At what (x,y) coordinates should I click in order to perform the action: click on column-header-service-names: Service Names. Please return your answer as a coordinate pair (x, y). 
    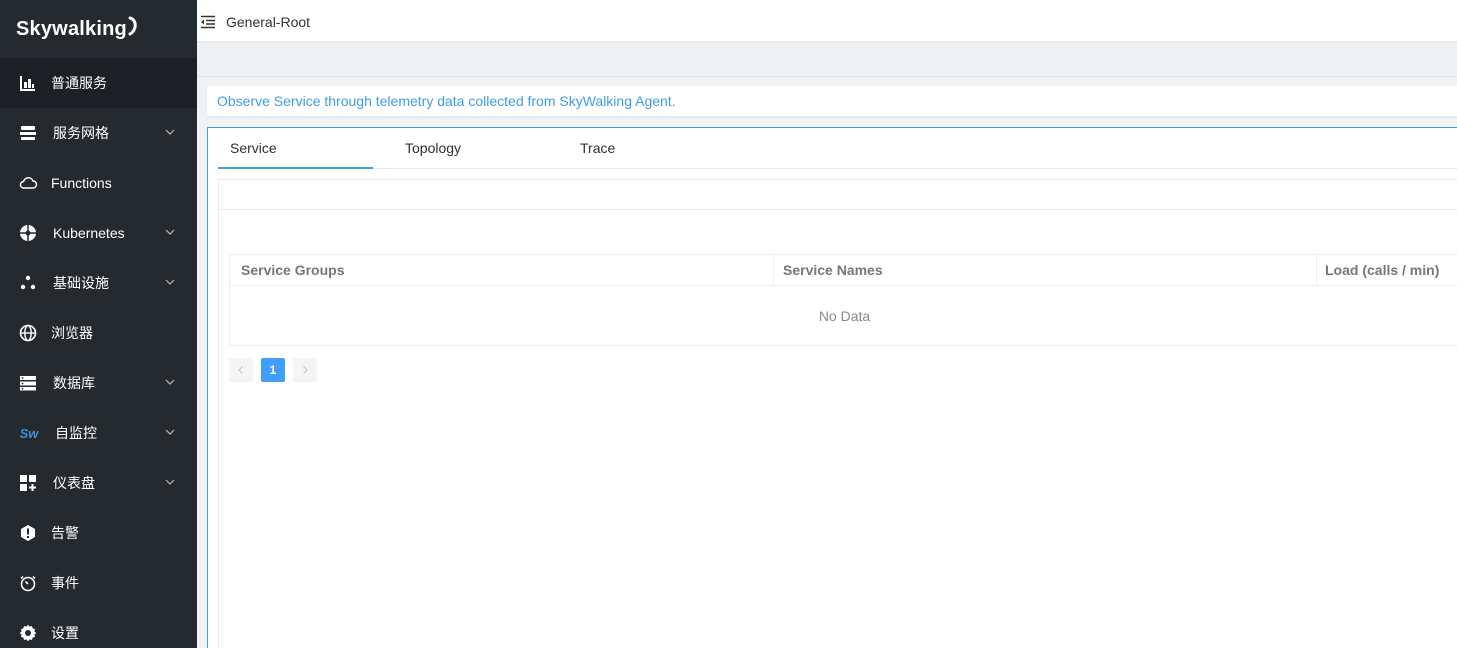
    Looking at the image, I should click on (1044, 270).